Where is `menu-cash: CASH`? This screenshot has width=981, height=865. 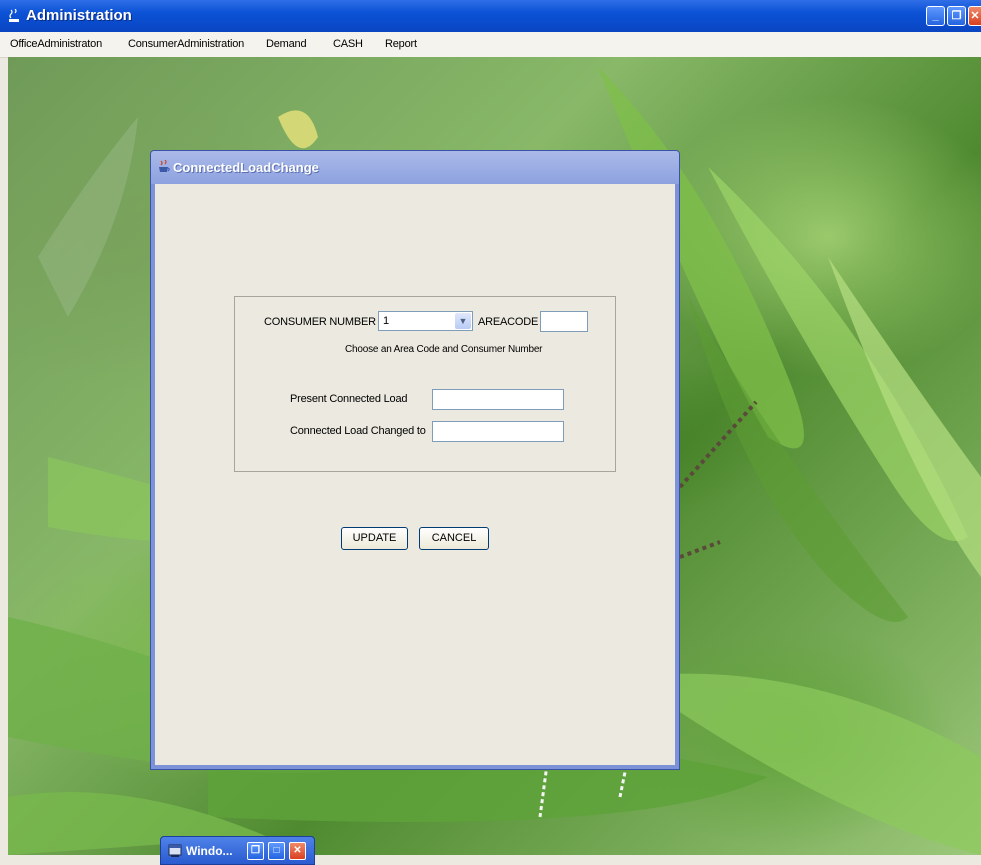
menu-cash: CASH is located at coordinates (348, 44).